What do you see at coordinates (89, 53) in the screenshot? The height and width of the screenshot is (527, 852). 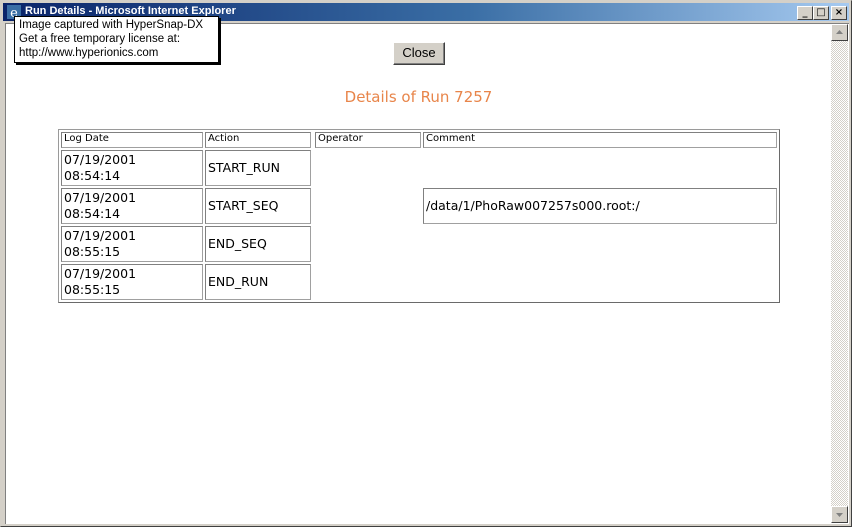 I see `tooltip-line: http://www.hyperionics.com` at bounding box center [89, 53].